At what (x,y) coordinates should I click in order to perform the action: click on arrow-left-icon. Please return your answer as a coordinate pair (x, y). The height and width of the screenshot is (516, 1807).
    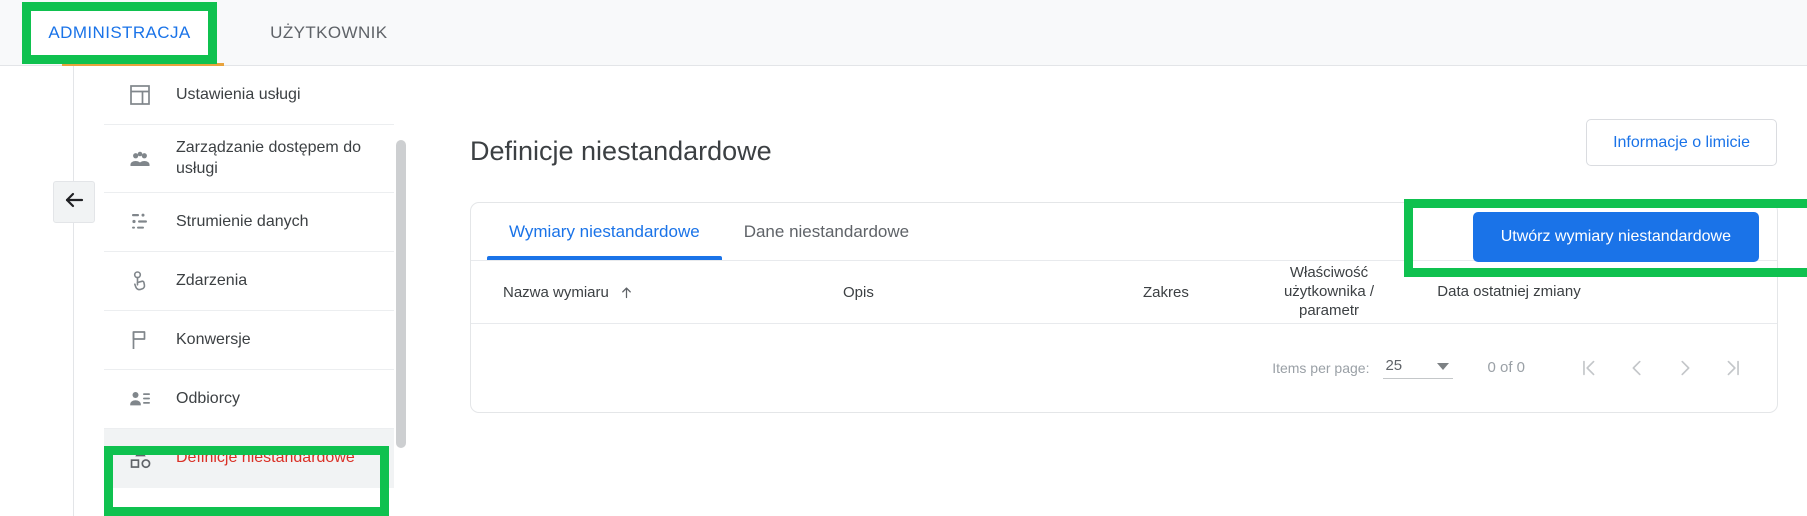
    Looking at the image, I should click on (74, 202).